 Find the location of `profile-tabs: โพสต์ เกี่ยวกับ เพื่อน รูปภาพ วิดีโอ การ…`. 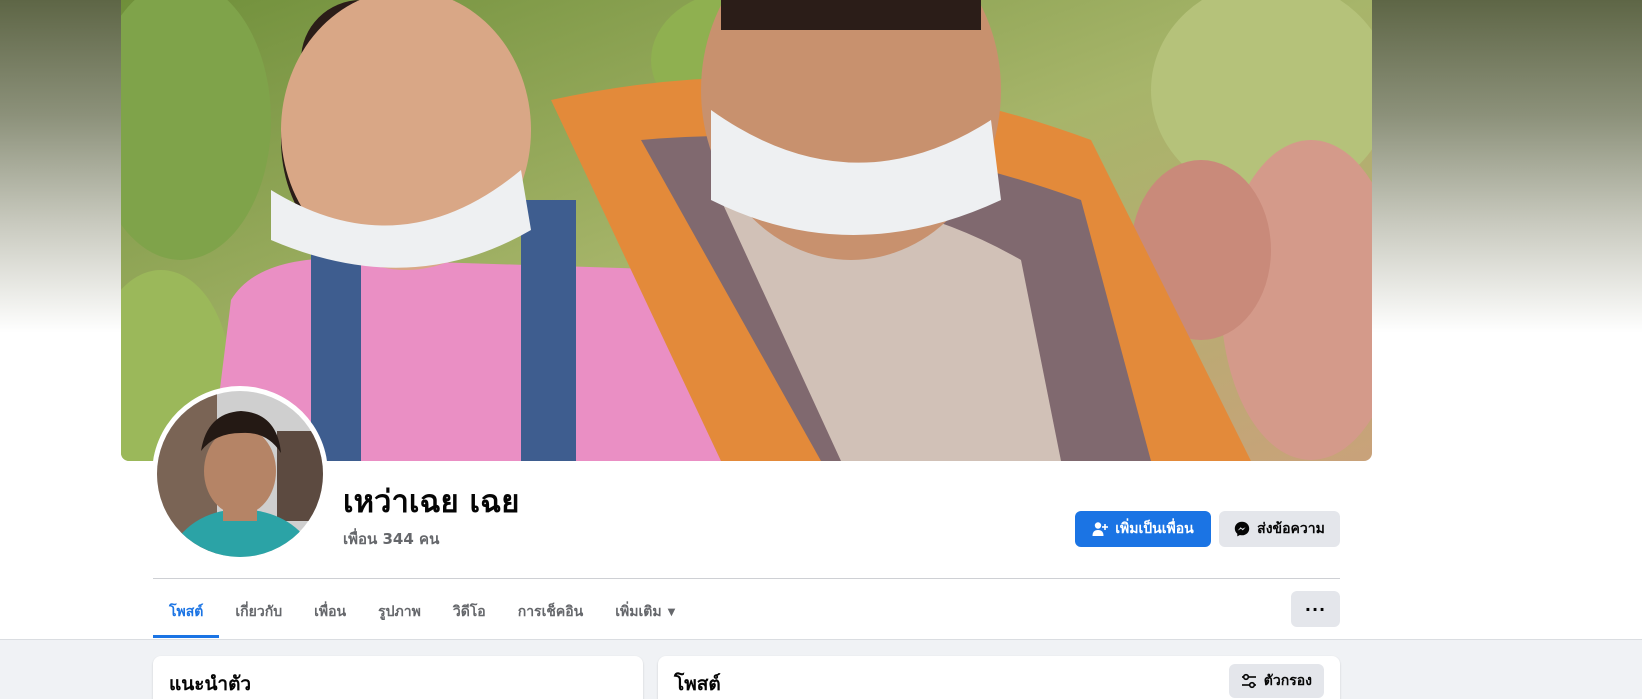

profile-tabs: โพสต์ เกี่ยวกับ เพื่อน รูปภาพ วิดีโอ การ… is located at coordinates (422, 612).